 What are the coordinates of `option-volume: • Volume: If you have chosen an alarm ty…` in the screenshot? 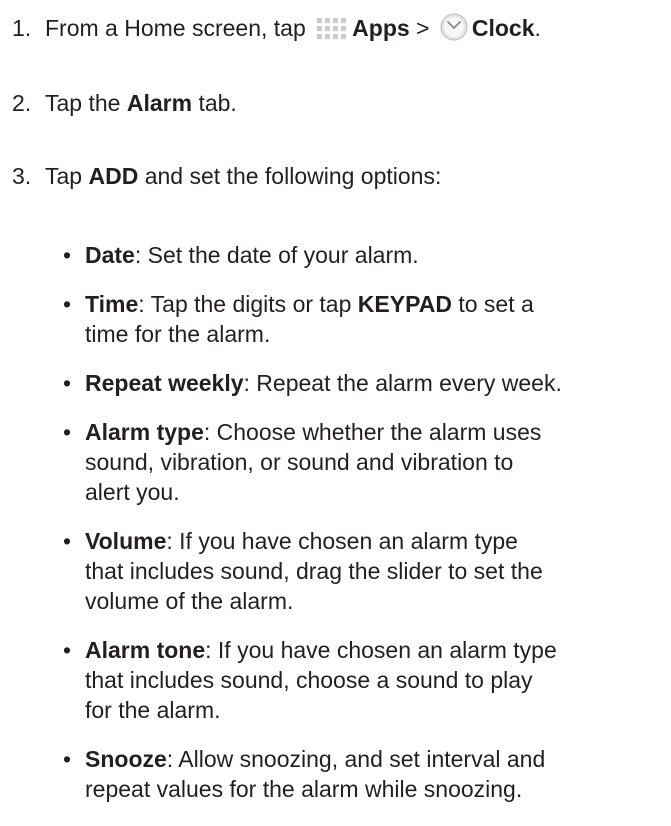 It's located at (367, 571).